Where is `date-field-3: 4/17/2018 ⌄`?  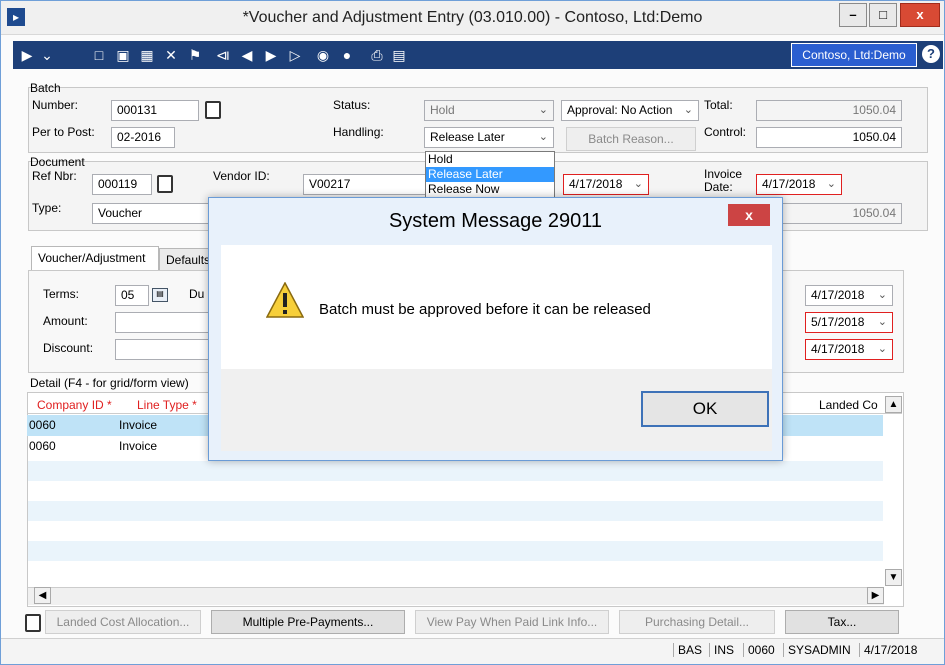
date-field-3: 4/17/2018 ⌄ is located at coordinates (849, 349).